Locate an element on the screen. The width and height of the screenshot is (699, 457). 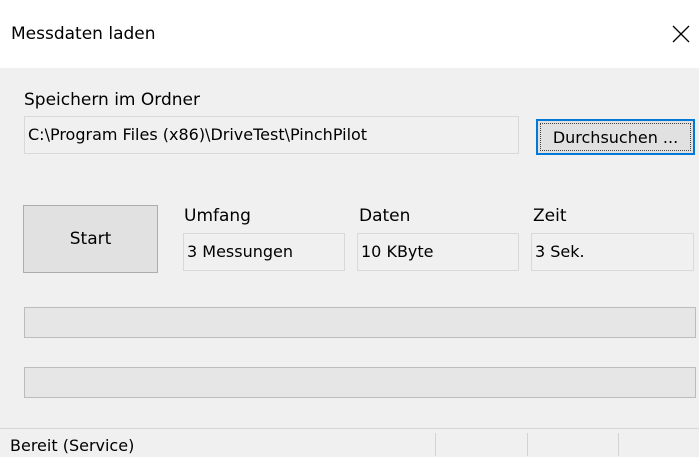
folder-label: Speichern im Ordner is located at coordinates (112, 100).